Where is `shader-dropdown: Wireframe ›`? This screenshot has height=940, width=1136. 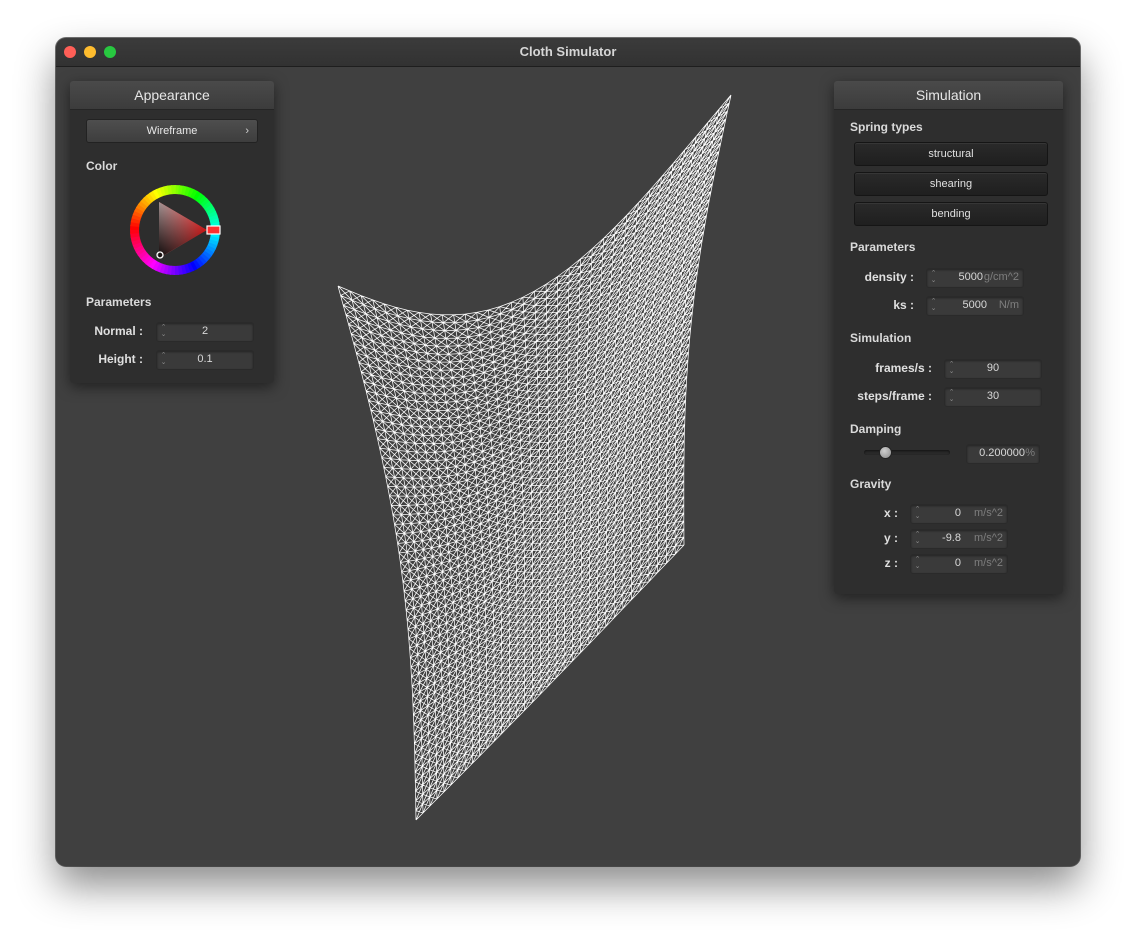 shader-dropdown: Wireframe › is located at coordinates (172, 131).